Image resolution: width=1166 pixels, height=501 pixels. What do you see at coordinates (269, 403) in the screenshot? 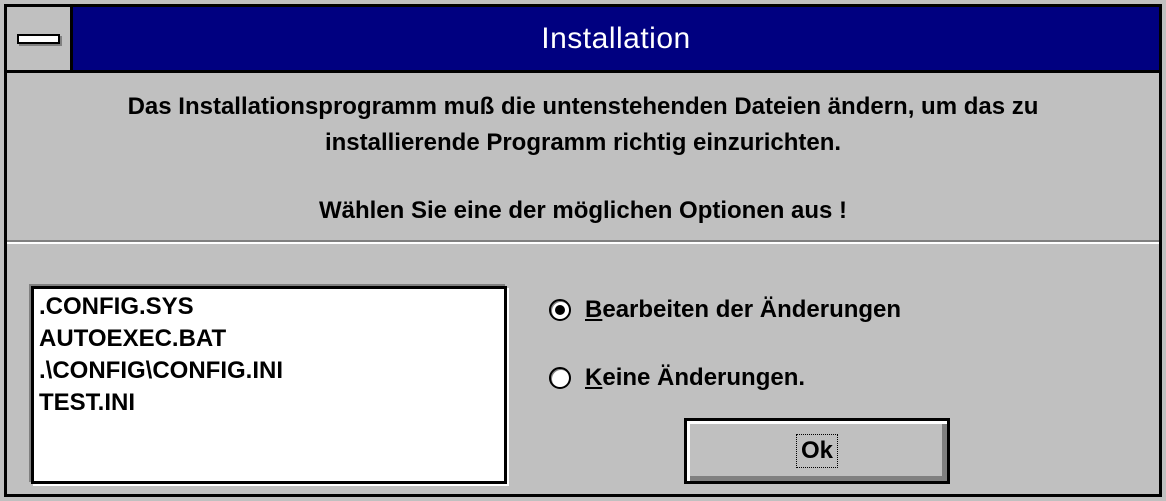
I see `list-item: TEST.INI` at bounding box center [269, 403].